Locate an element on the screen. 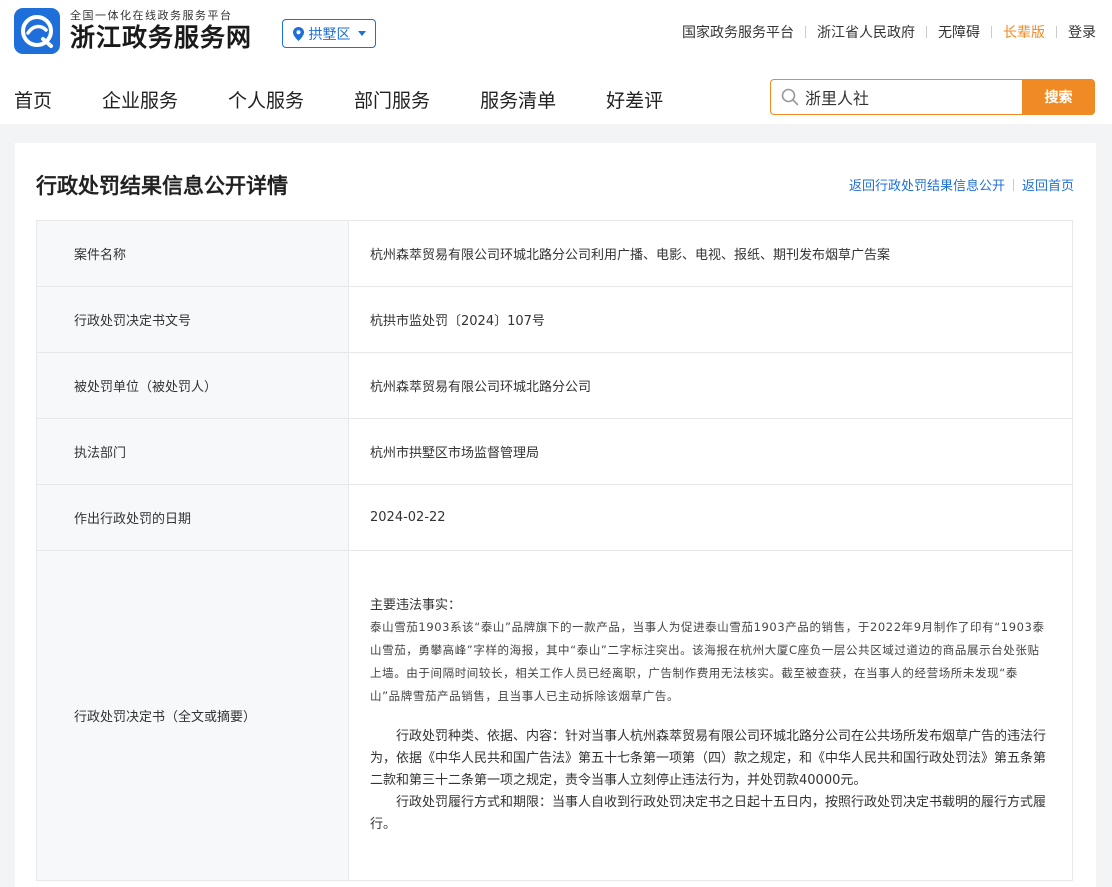 This screenshot has height=887, width=1112. page-title: 行政处罚结果信息公开详情 is located at coordinates (162, 186).